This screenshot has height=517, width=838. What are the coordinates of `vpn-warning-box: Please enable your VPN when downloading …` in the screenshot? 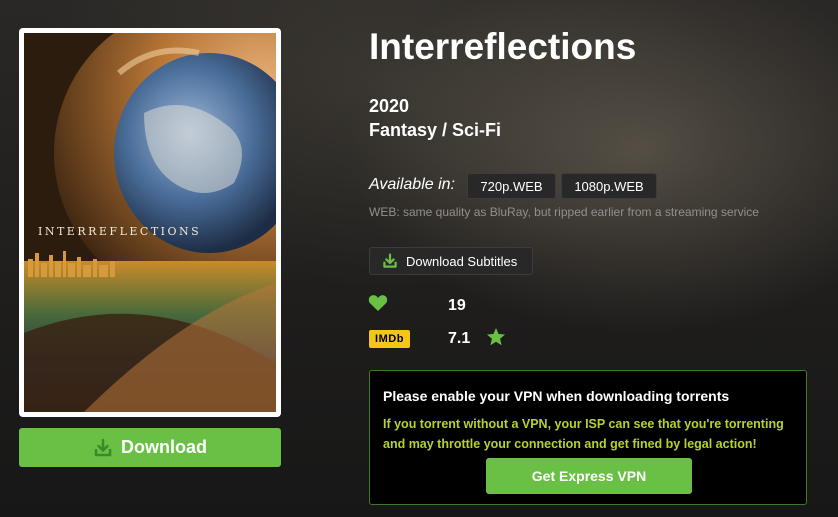 It's located at (588, 437).